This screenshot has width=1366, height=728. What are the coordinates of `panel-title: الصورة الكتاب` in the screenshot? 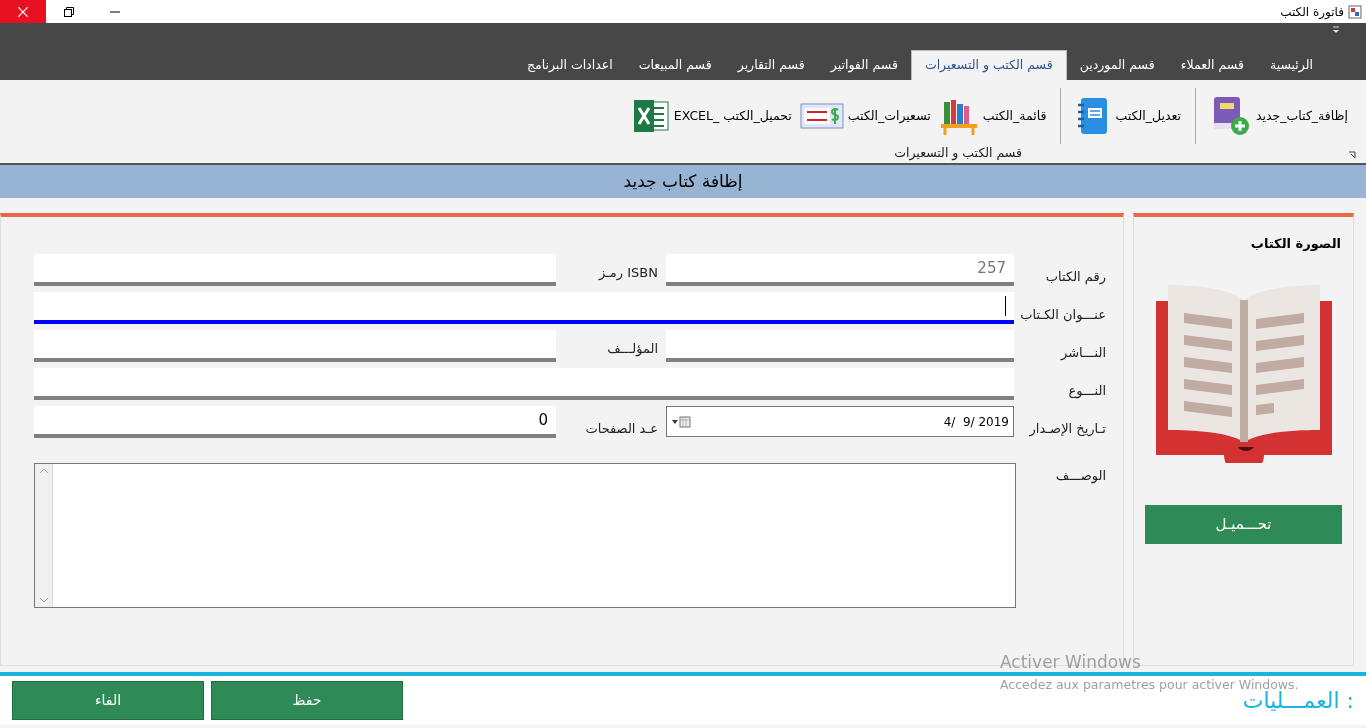 It's located at (1295, 243).